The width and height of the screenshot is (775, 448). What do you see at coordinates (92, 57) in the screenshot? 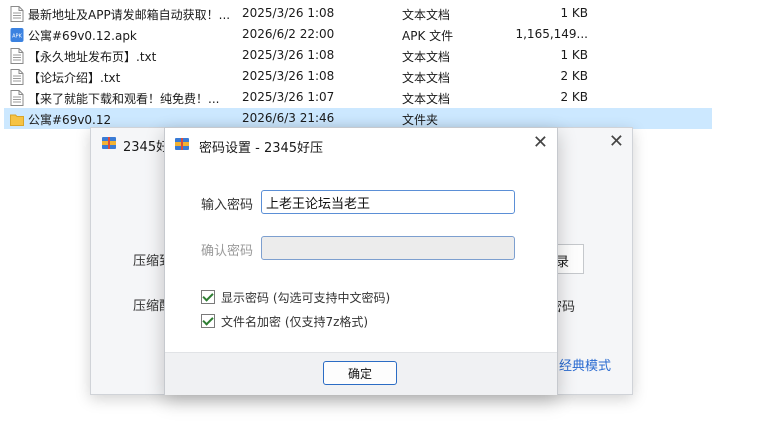
I see `file-name: 【永久地址发布页】.txt` at bounding box center [92, 57].